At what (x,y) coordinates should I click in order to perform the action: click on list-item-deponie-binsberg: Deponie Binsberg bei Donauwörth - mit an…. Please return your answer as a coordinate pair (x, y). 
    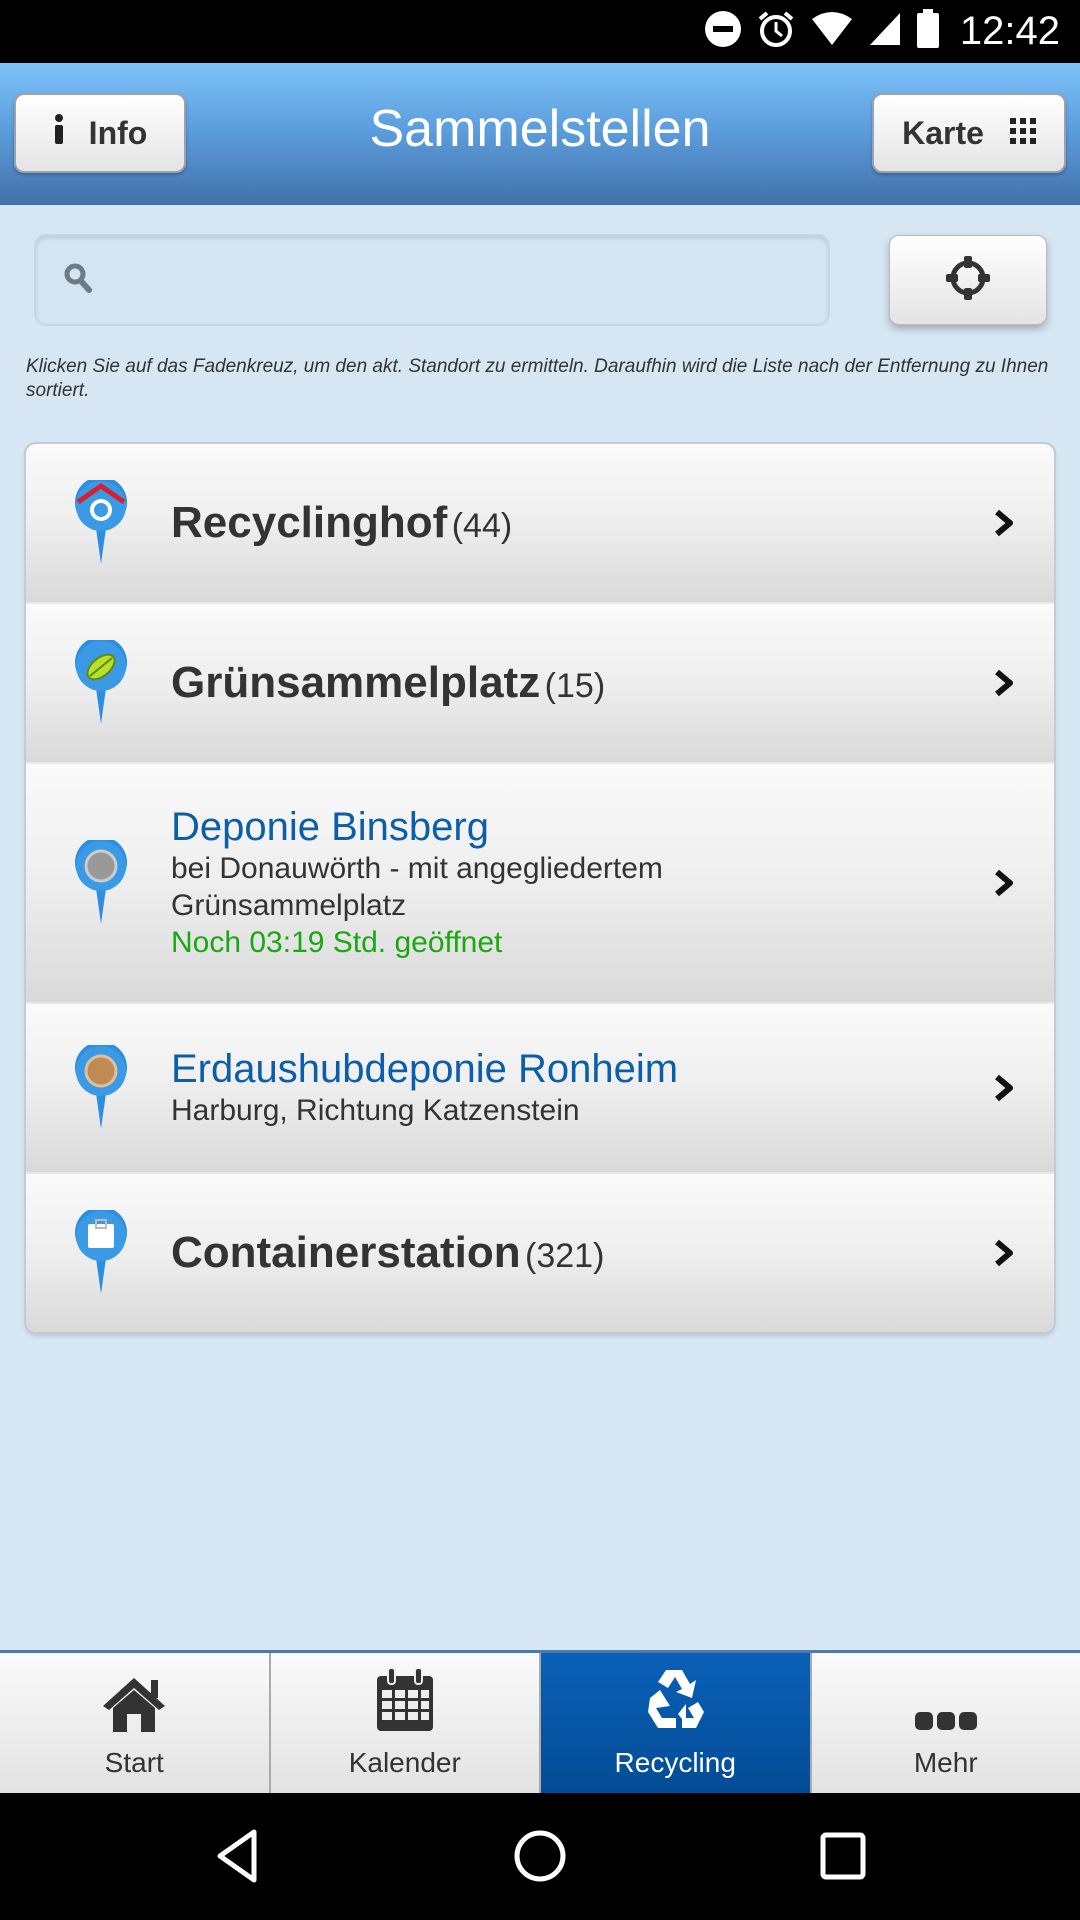
    Looking at the image, I should click on (540, 884).